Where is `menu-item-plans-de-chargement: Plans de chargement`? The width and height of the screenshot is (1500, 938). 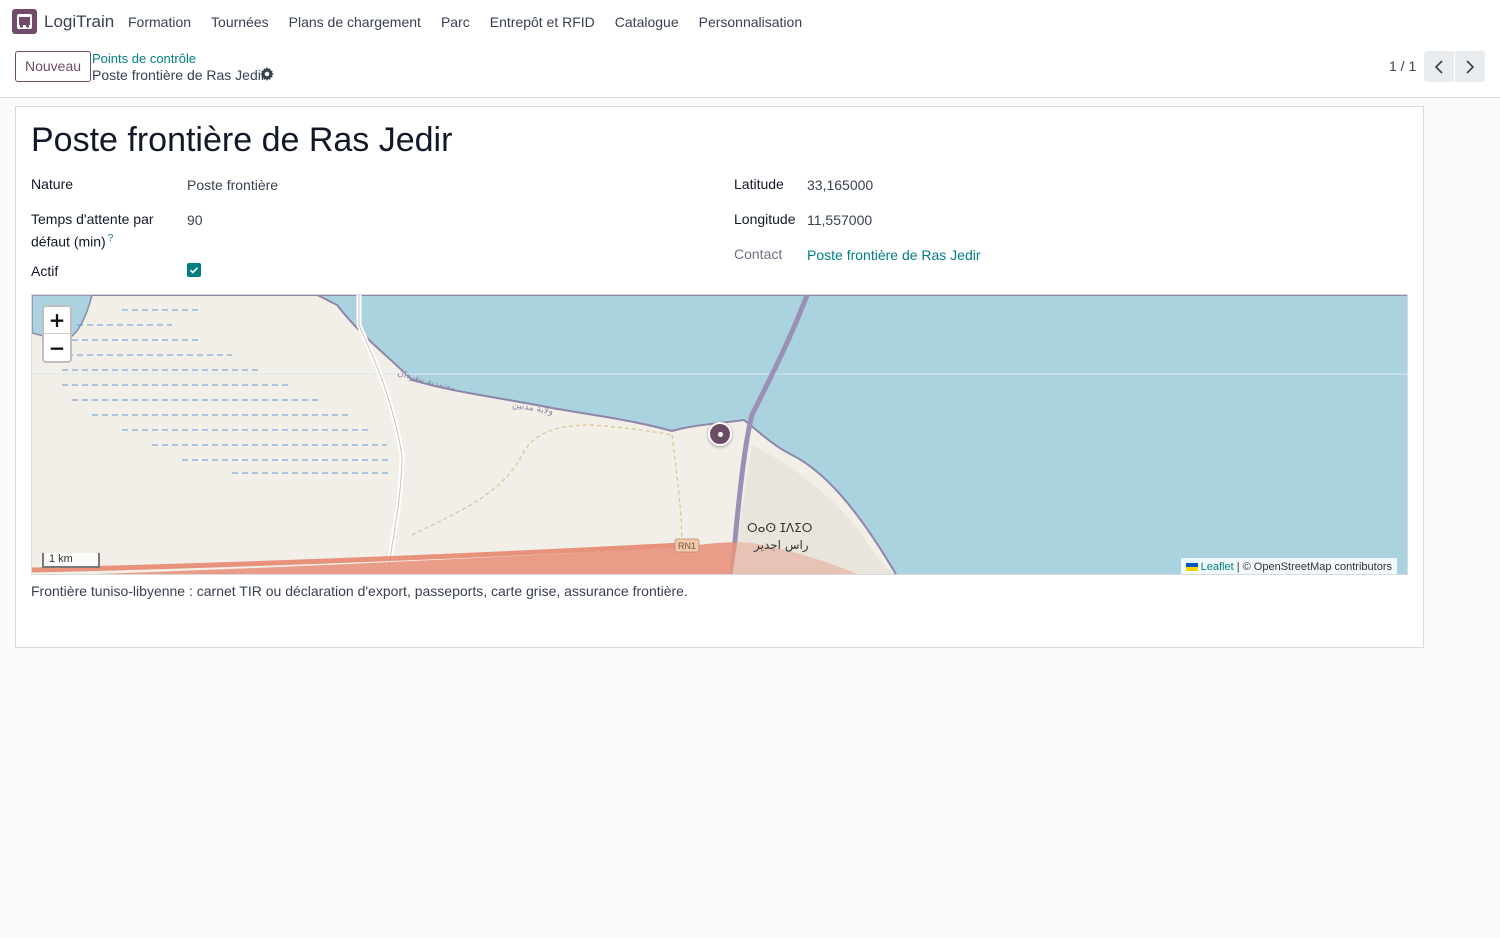 menu-item-plans-de-chargement: Plans de chargement is located at coordinates (355, 22).